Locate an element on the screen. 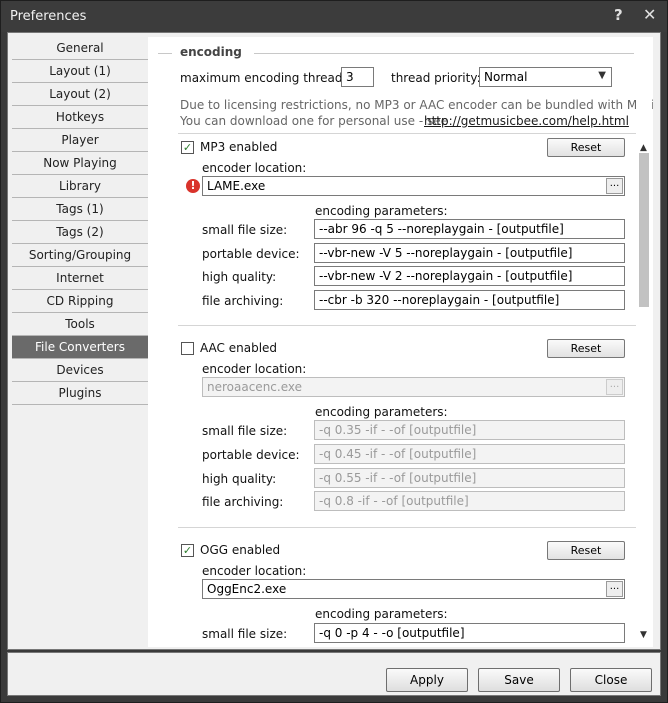 Image resolution: width=668 pixels, height=703 pixels. priority-label: thread priority: is located at coordinates (436, 78).